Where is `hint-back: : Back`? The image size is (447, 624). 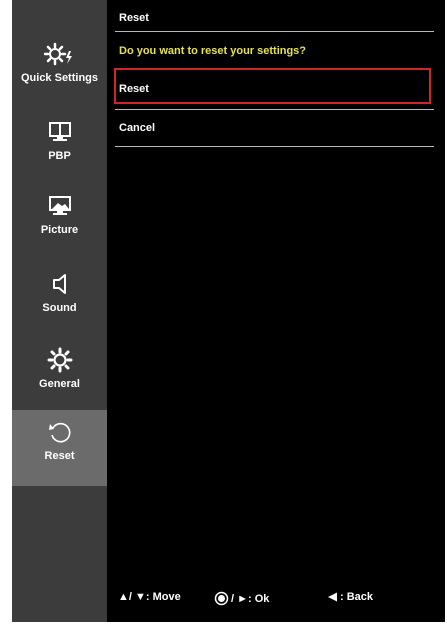
hint-back: : Back is located at coordinates (350, 597).